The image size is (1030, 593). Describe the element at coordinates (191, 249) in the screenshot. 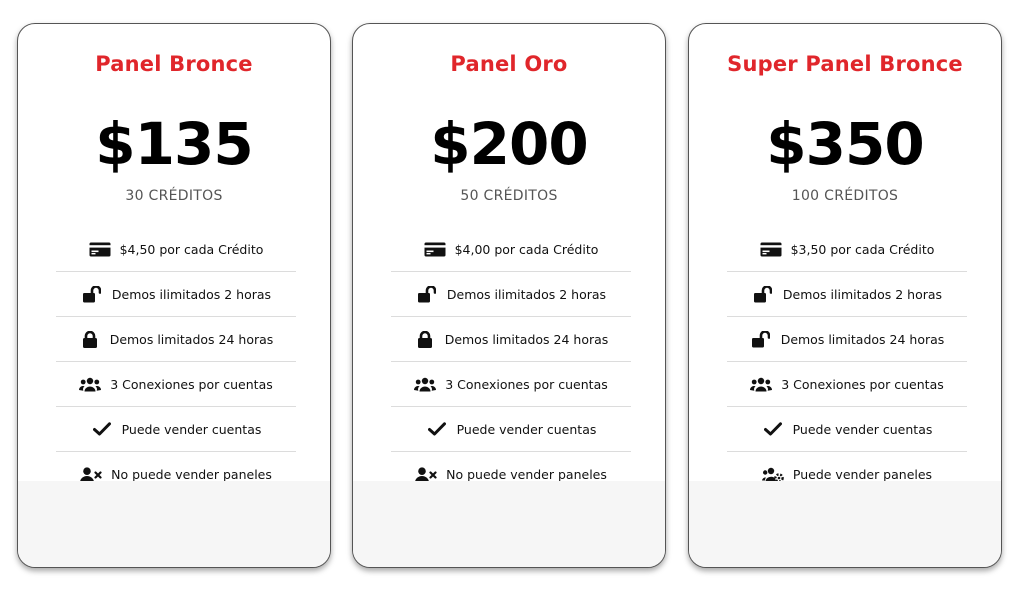

I see `feature-text: $4,50 por cada Crédito` at that location.